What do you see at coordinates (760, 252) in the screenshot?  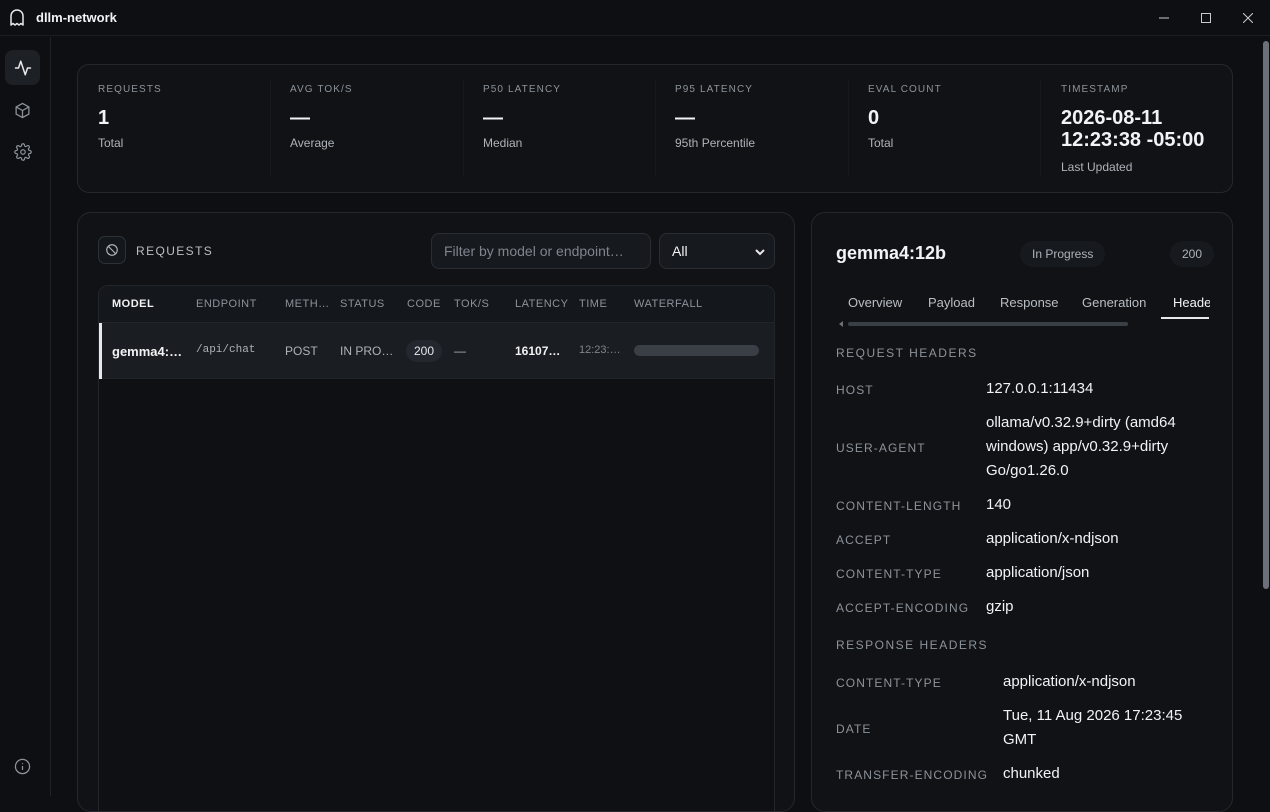 I see `chevron-down-icon` at bounding box center [760, 252].